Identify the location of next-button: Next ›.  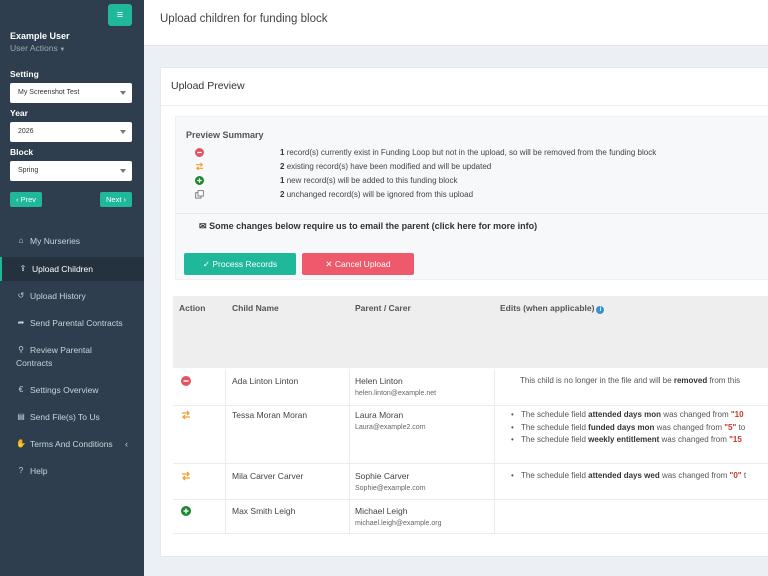
(116, 199).